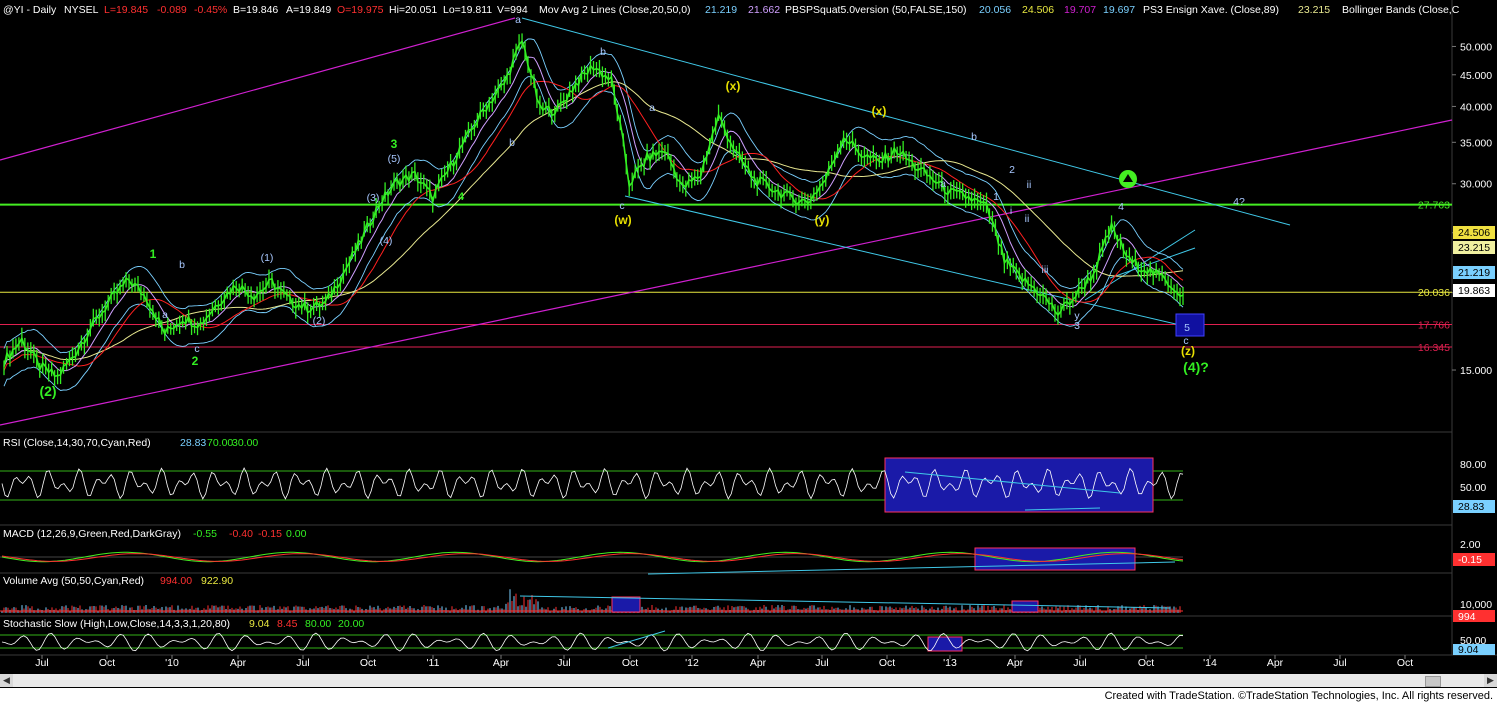  I want to click on macd-val-4: 0.00, so click(296, 534).